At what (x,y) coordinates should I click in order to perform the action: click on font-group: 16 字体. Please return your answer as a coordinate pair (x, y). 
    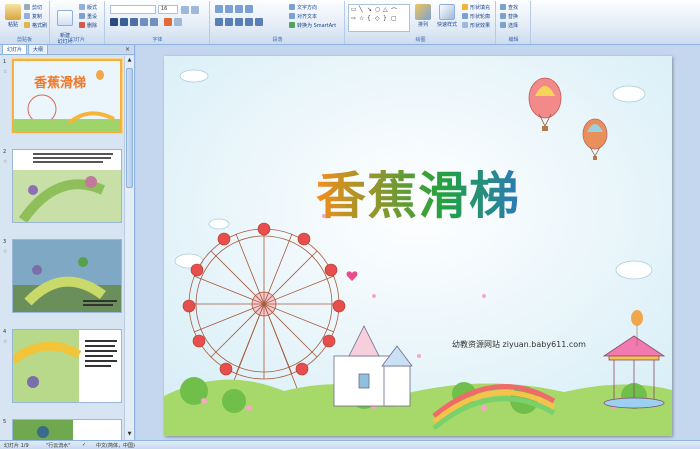
    Looking at the image, I should click on (158, 22).